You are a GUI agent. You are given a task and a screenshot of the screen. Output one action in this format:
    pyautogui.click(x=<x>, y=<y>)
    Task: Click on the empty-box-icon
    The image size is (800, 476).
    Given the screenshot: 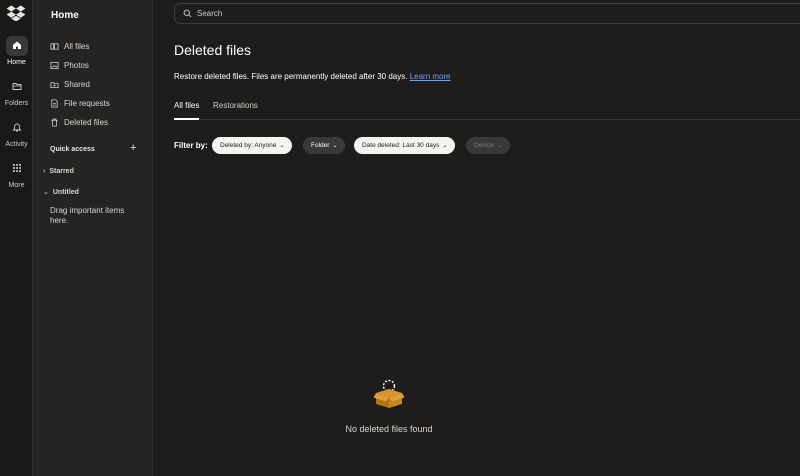 What is the action you would take?
    pyautogui.click(x=389, y=393)
    